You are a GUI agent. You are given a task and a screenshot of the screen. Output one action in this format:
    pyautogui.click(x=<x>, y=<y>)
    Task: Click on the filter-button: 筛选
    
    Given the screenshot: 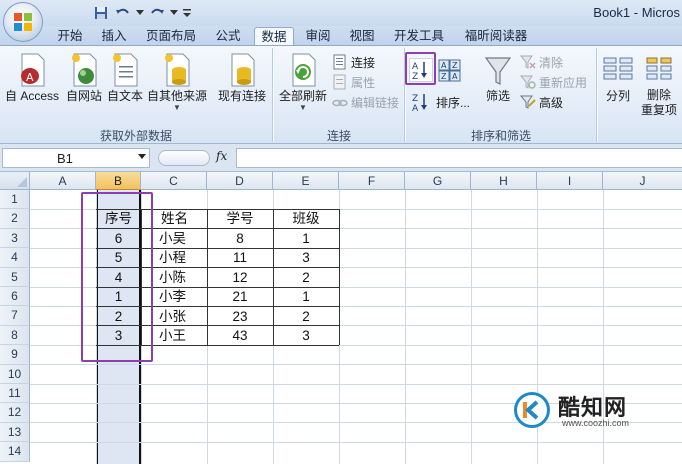 What is the action you would take?
    pyautogui.click(x=498, y=87)
    